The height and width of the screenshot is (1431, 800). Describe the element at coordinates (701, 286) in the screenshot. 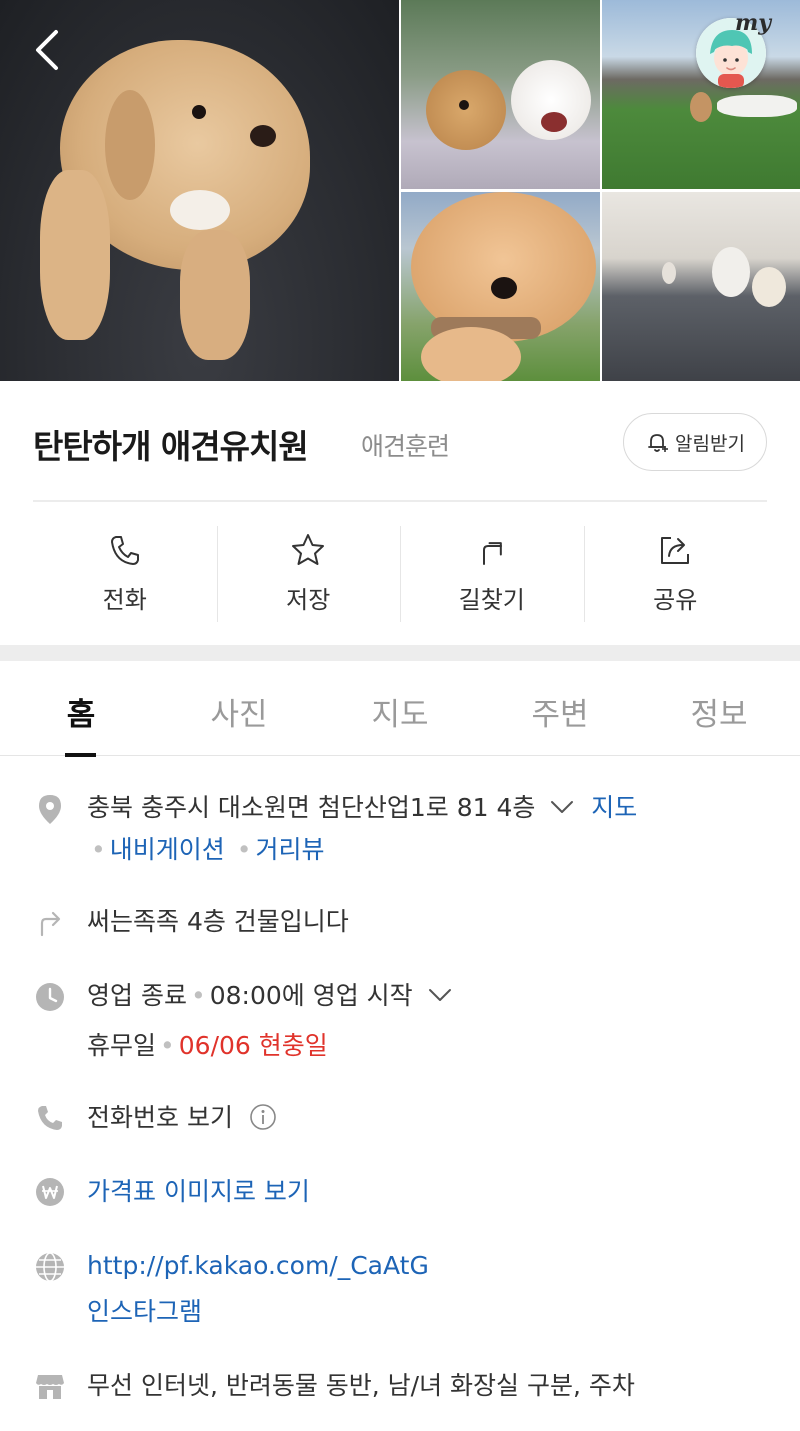

I see `photo-thumb-indoor: +4` at that location.